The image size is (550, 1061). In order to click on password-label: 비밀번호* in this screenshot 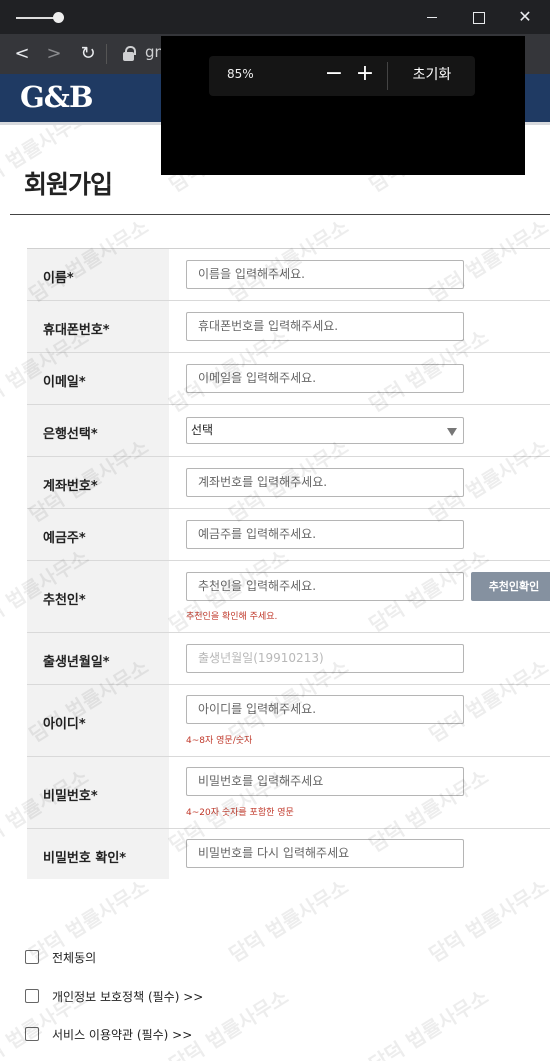, I will do `click(70, 796)`.